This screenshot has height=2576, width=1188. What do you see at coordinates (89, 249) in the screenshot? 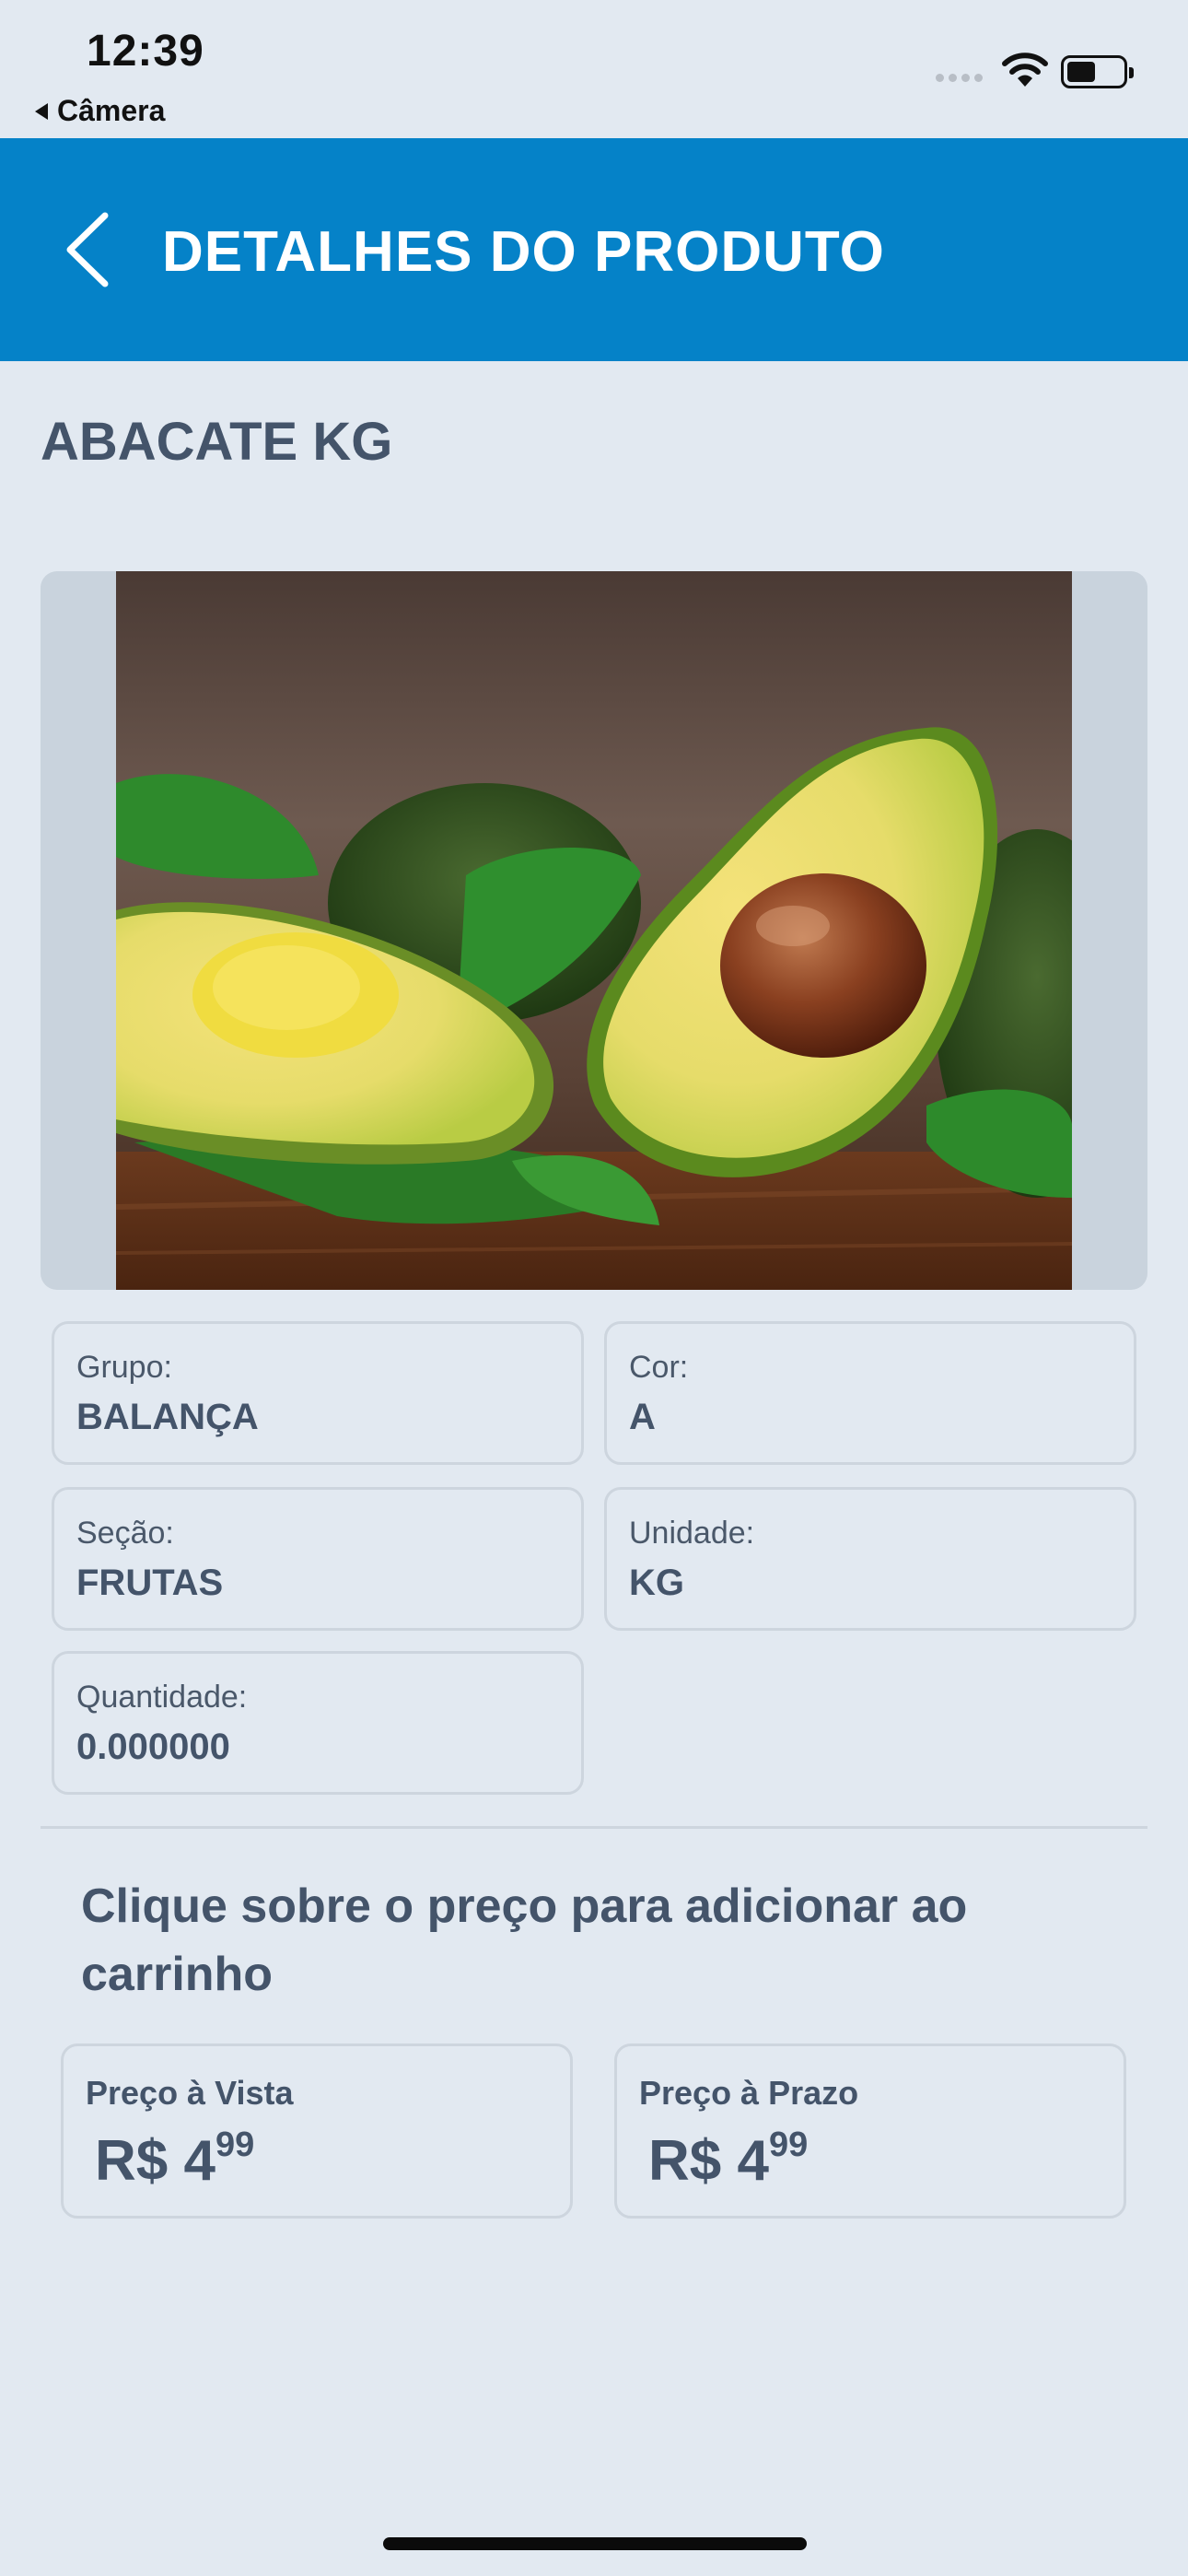
I see `back-chevron-icon` at bounding box center [89, 249].